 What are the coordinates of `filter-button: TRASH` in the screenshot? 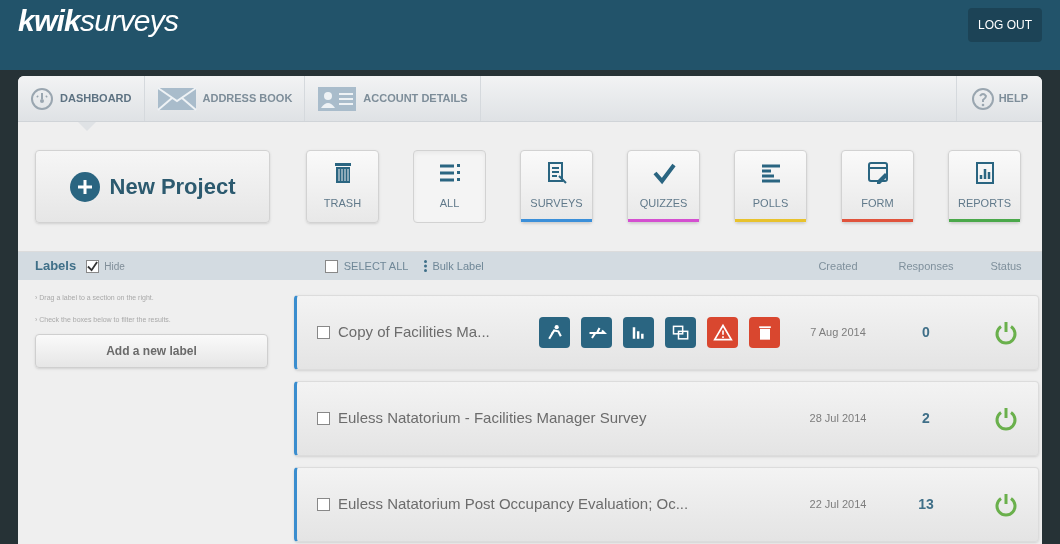 It's located at (342, 186).